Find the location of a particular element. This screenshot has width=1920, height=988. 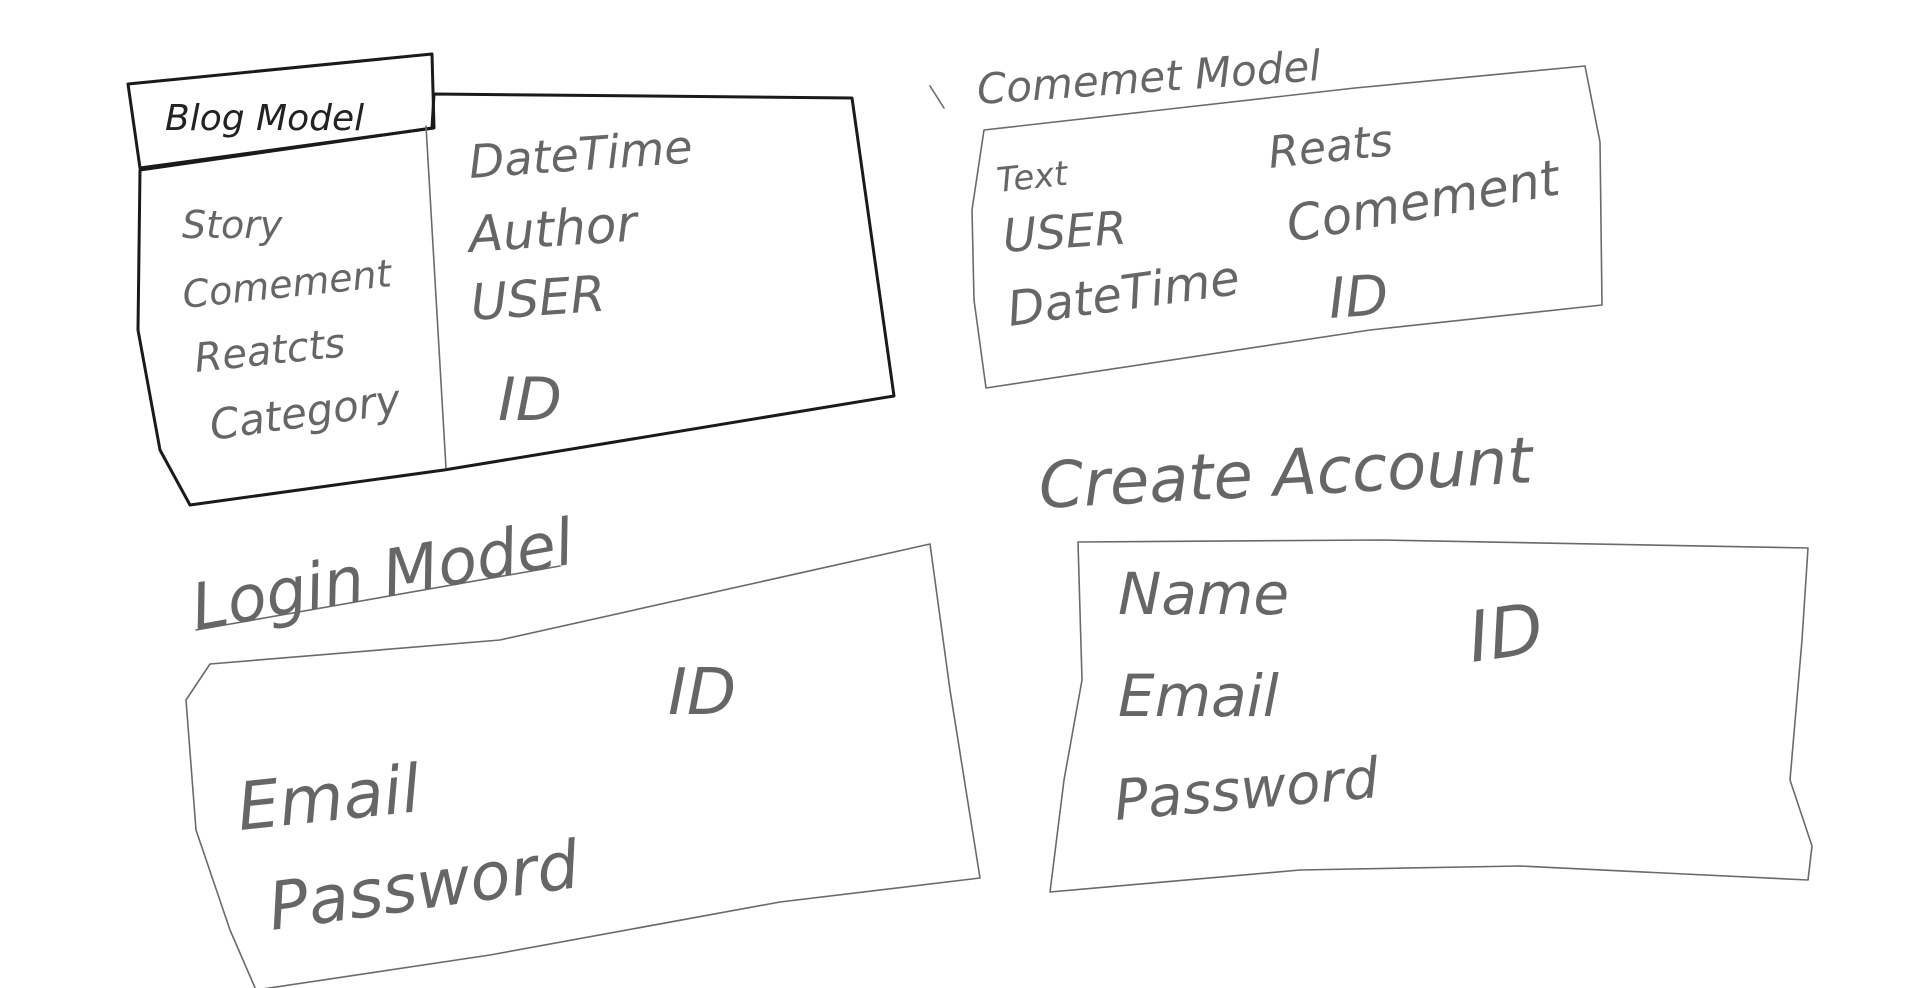

login-model-title: Login Model is located at coordinates (382, 576).